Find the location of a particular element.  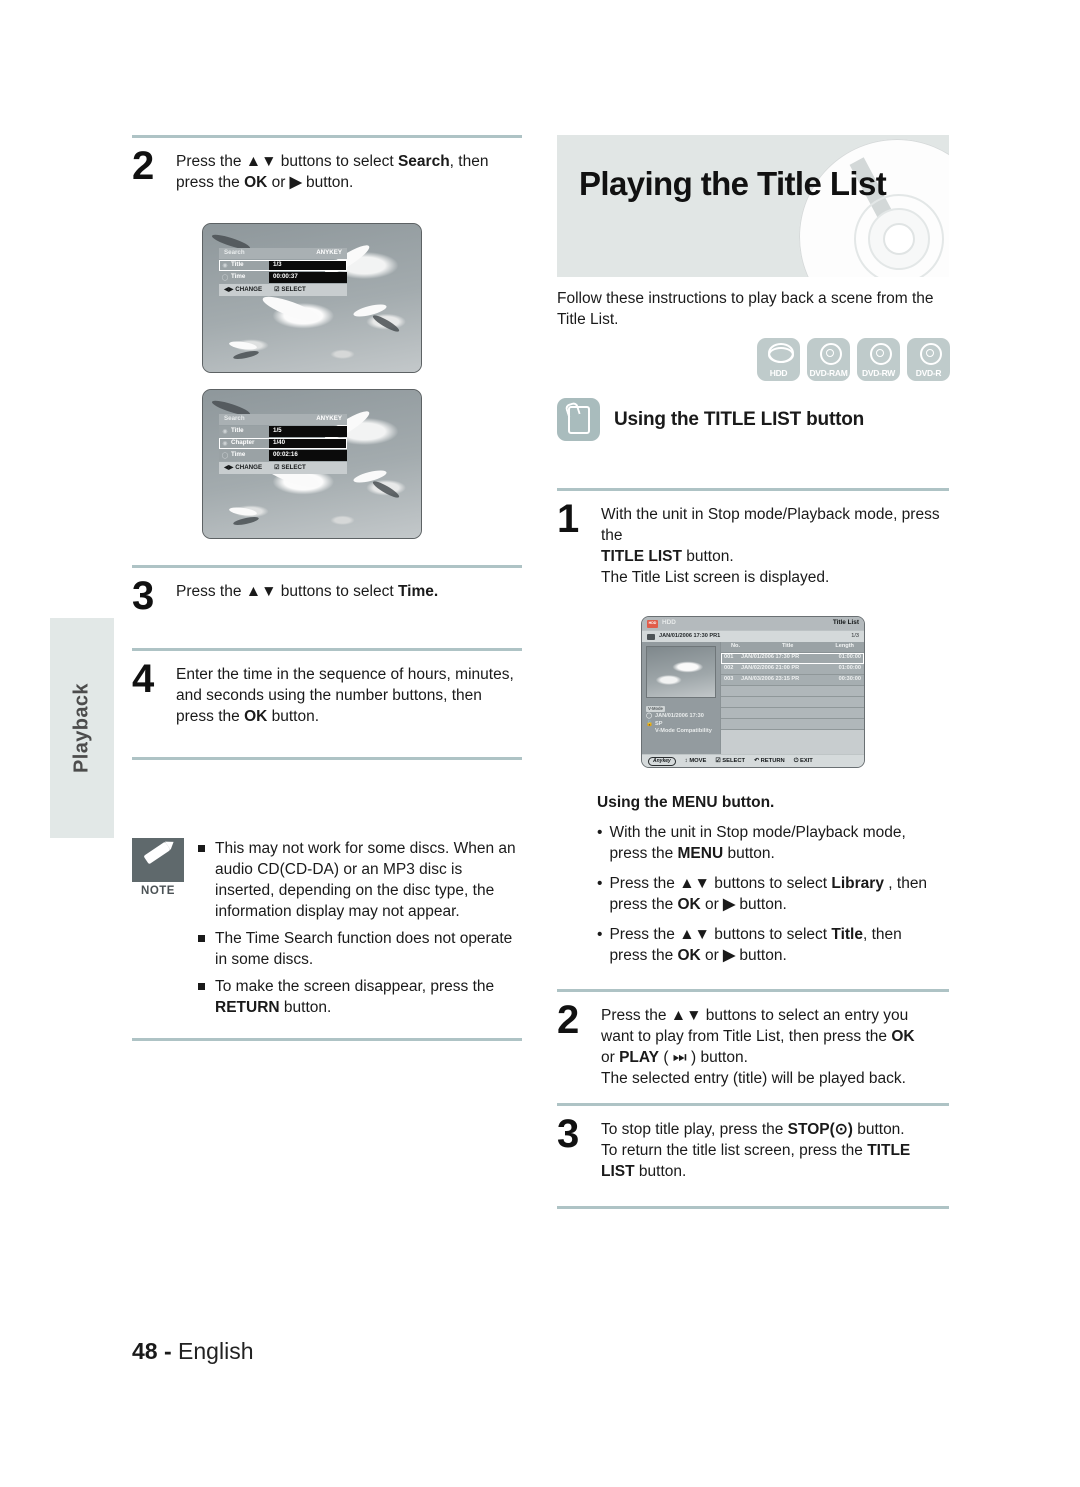

info-row-compat: V-Mode Compatibility is located at coordinates (681, 732).